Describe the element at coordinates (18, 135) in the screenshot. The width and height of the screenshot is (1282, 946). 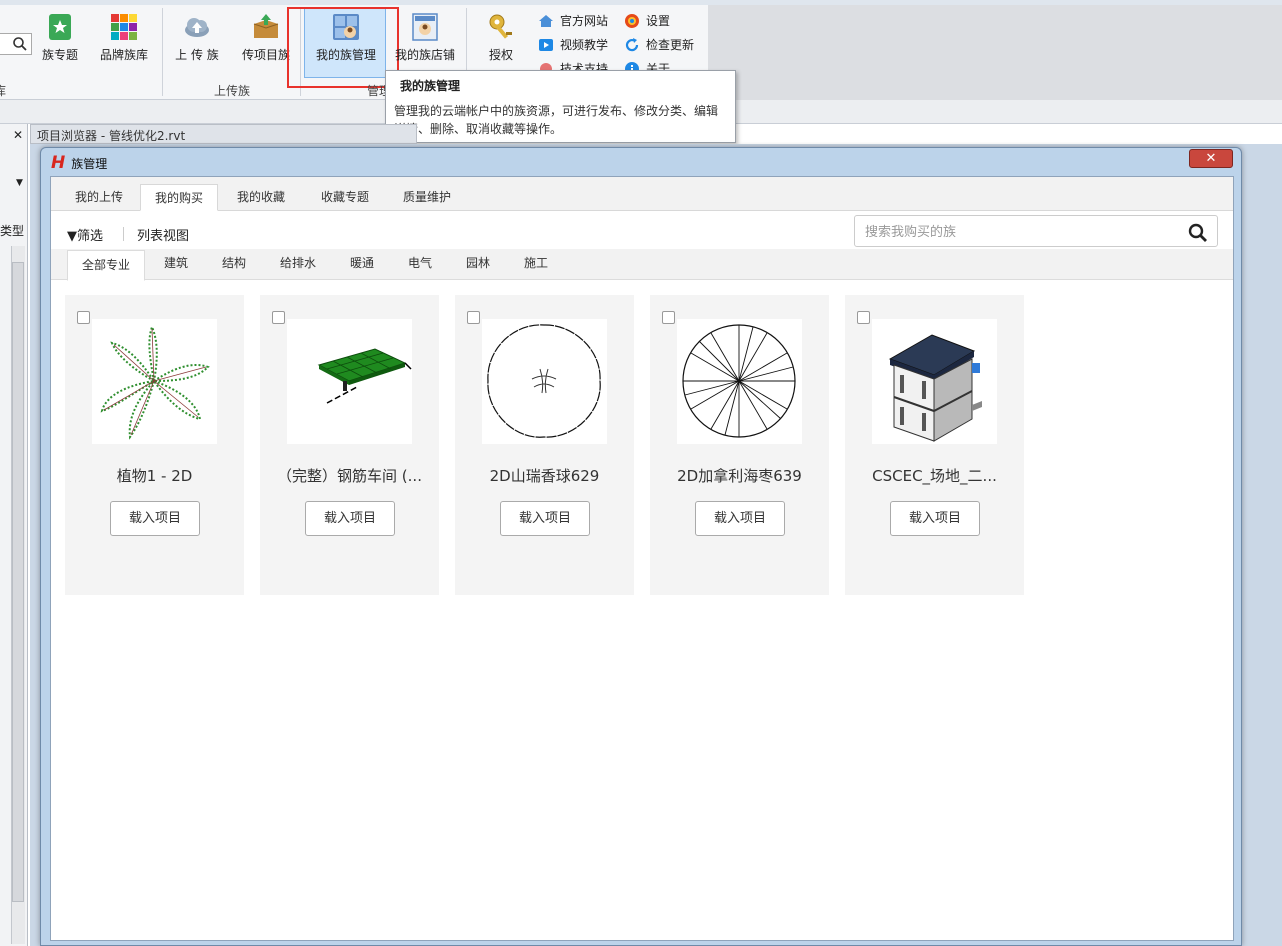
I see `panel-close-button: ✕` at that location.